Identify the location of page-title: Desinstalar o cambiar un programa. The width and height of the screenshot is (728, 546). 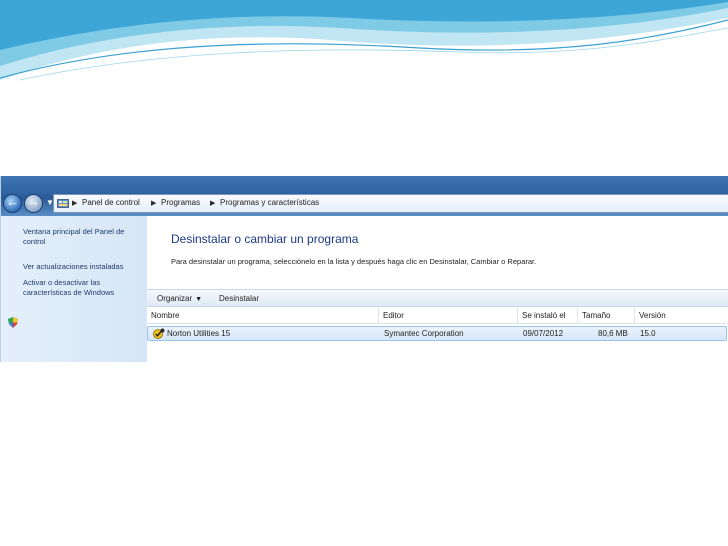
(265, 239).